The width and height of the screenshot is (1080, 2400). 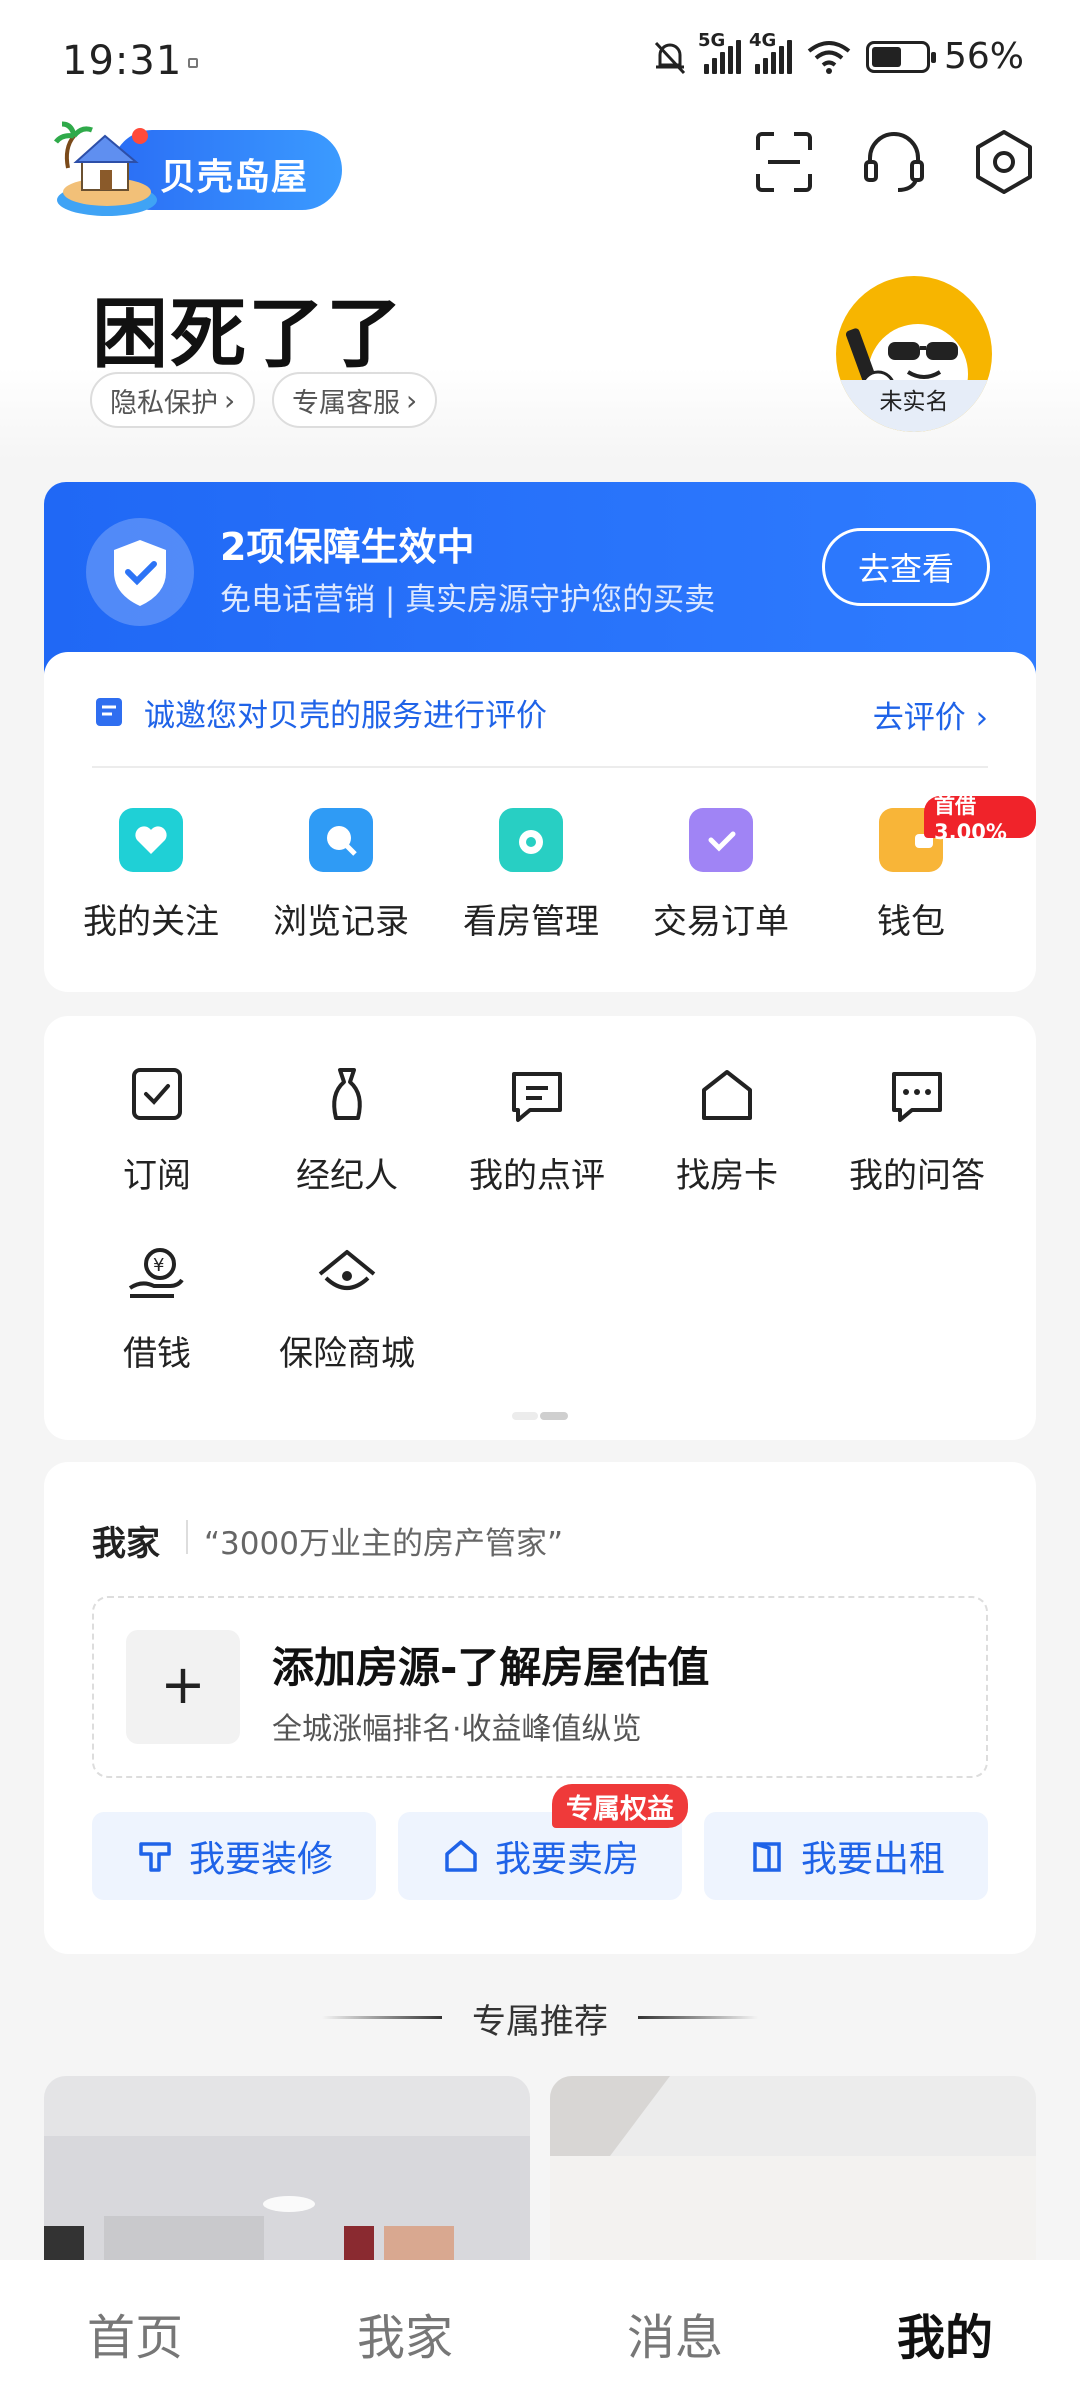 What do you see at coordinates (917, 1176) in the screenshot?
I see `tool-label: 我的问答` at bounding box center [917, 1176].